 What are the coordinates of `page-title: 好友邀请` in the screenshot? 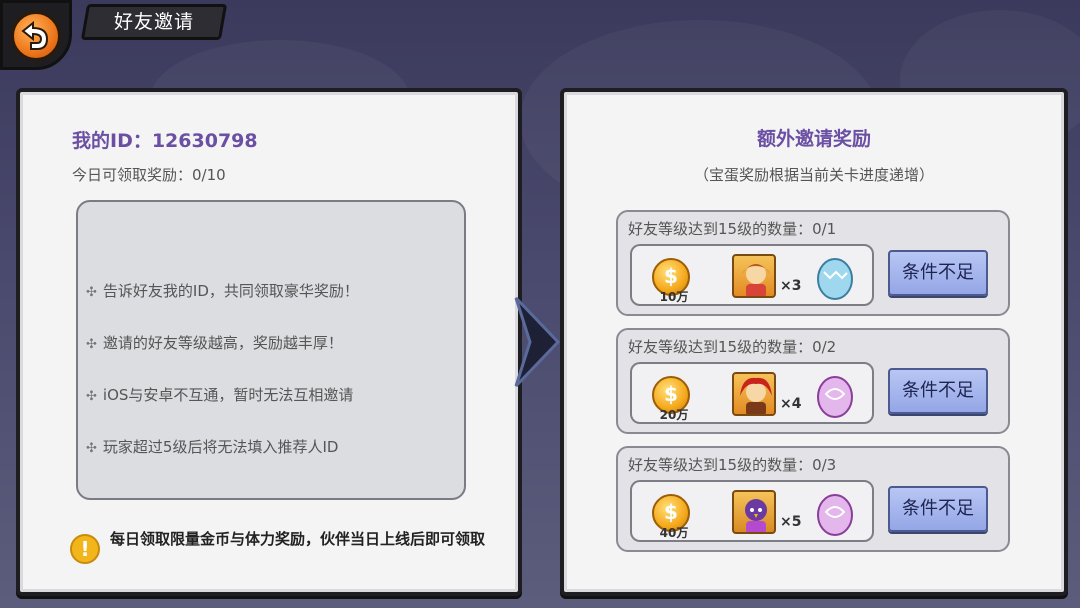 It's located at (153, 22).